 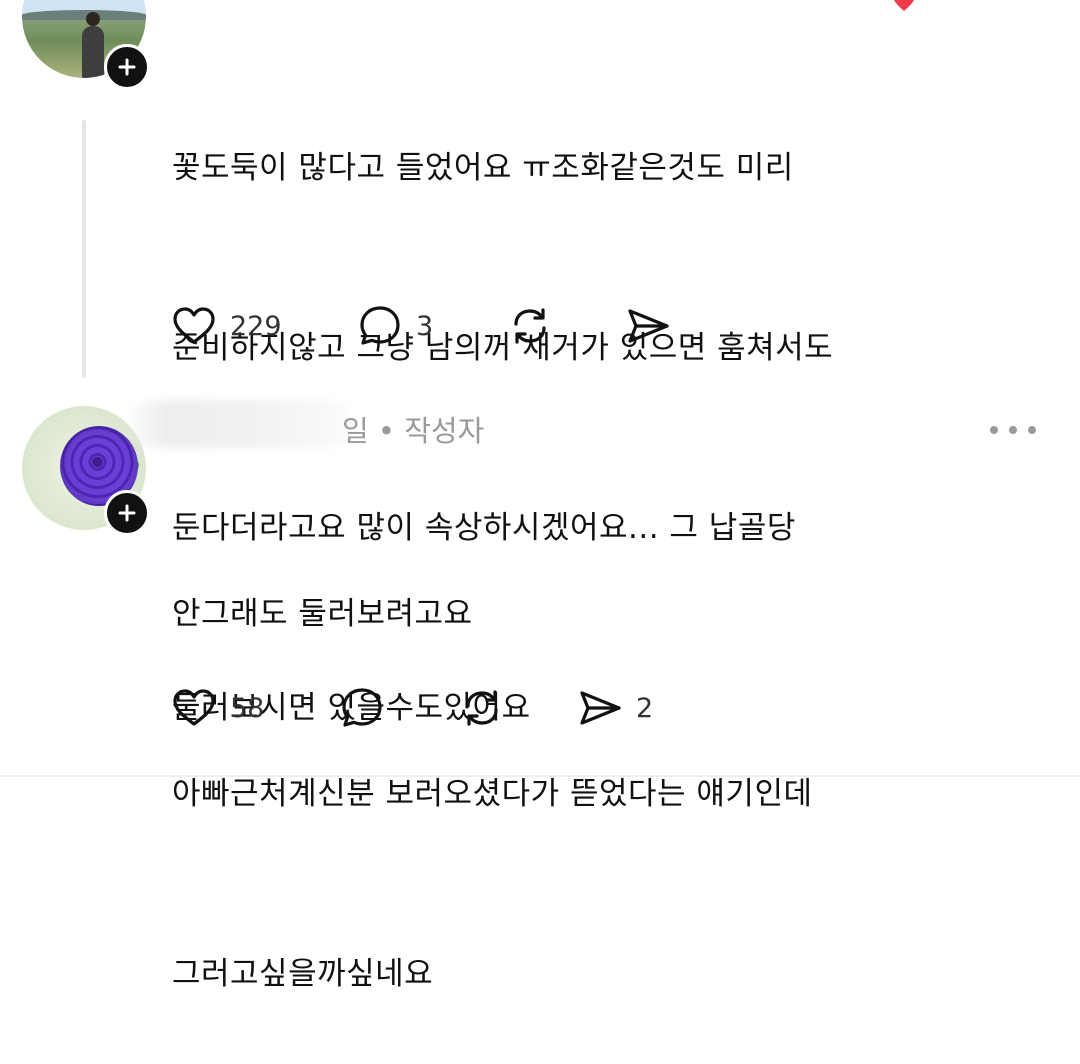 I want to click on like-button: 229, so click(x=226, y=326).